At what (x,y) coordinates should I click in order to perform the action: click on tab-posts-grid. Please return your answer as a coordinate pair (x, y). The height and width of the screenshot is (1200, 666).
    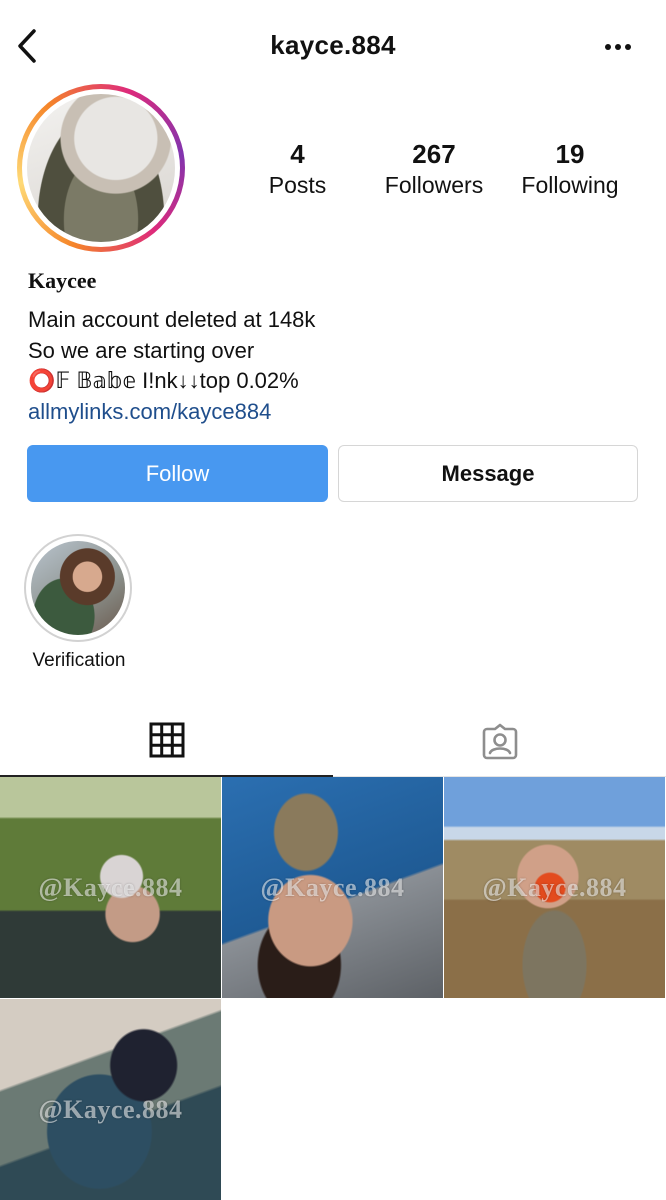
    Looking at the image, I should click on (166, 741).